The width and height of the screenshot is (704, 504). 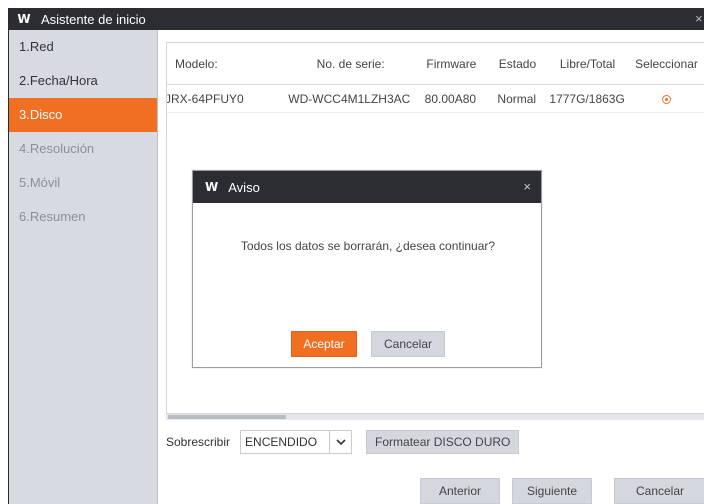 I want to click on select-radio, so click(x=666, y=99).